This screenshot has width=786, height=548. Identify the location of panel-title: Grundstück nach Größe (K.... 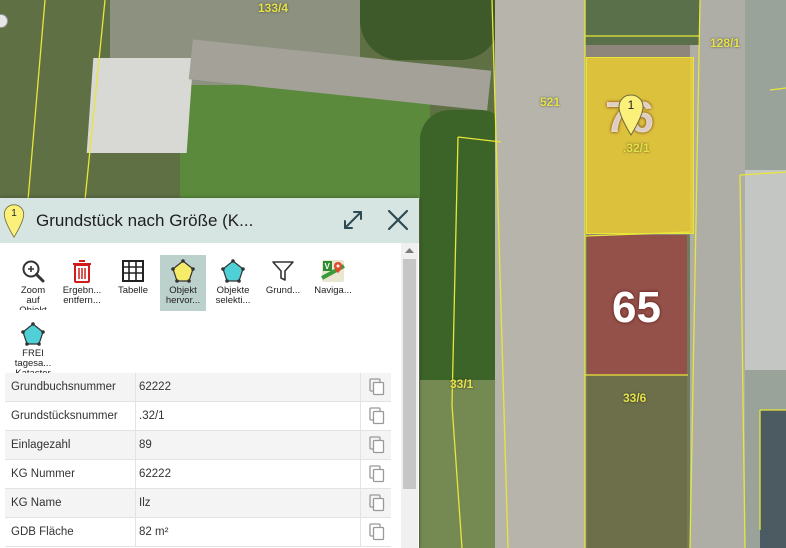
(145, 220).